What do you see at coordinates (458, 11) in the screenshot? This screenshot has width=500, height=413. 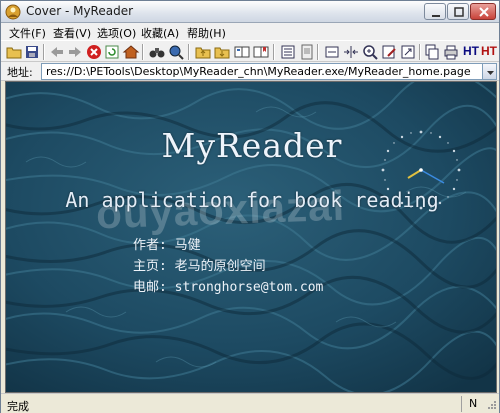 I see `maximize-button` at bounding box center [458, 11].